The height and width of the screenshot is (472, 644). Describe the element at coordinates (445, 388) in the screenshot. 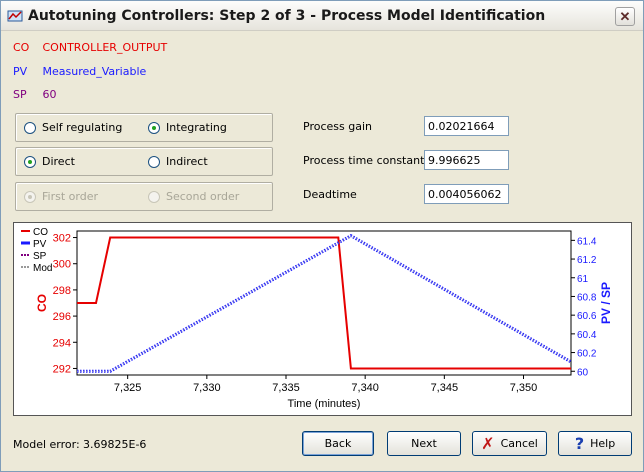

I see `x-tick-label: 7,345` at that location.